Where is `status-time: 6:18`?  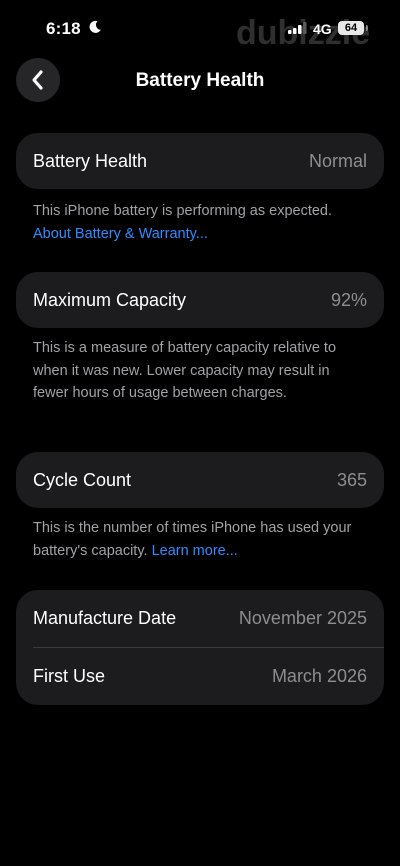
status-time: 6:18 is located at coordinates (63, 28).